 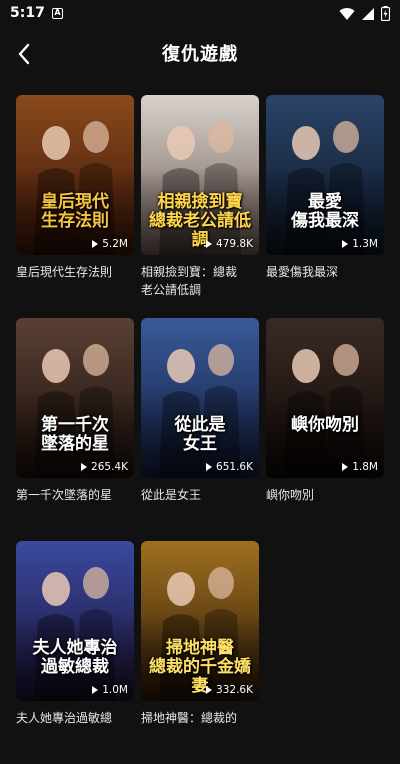 I want to click on view-count: 332.6K, so click(x=229, y=690).